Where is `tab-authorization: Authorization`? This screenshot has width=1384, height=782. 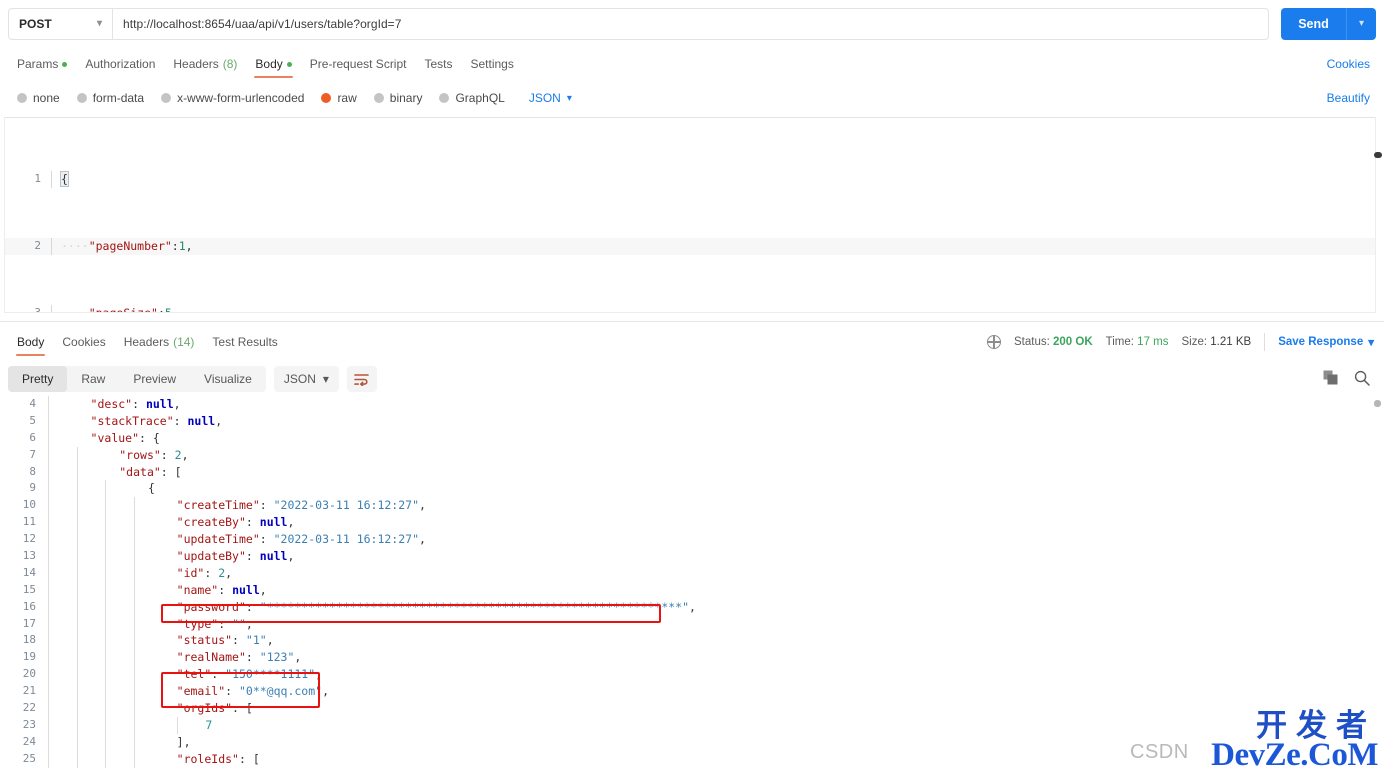
tab-authorization: Authorization is located at coordinates (120, 64).